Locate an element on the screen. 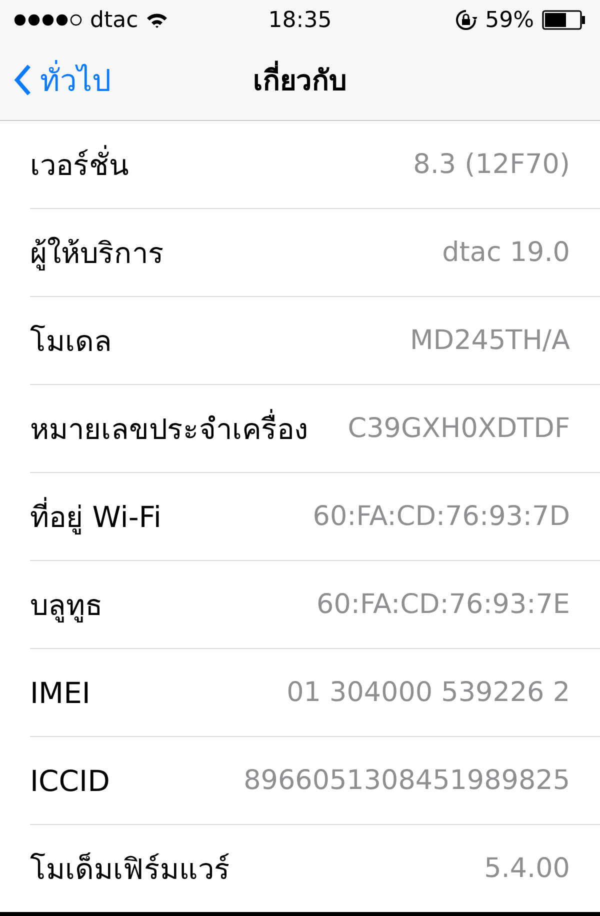 Image resolution: width=600 pixels, height=916 pixels. row-value: 01 304000 539226 2 is located at coordinates (428, 692).